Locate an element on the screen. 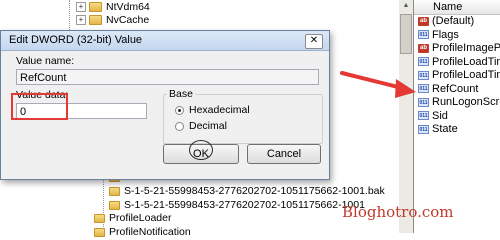 This screenshot has height=240, width=500. decimal-radio: Decimal is located at coordinates (201, 126).